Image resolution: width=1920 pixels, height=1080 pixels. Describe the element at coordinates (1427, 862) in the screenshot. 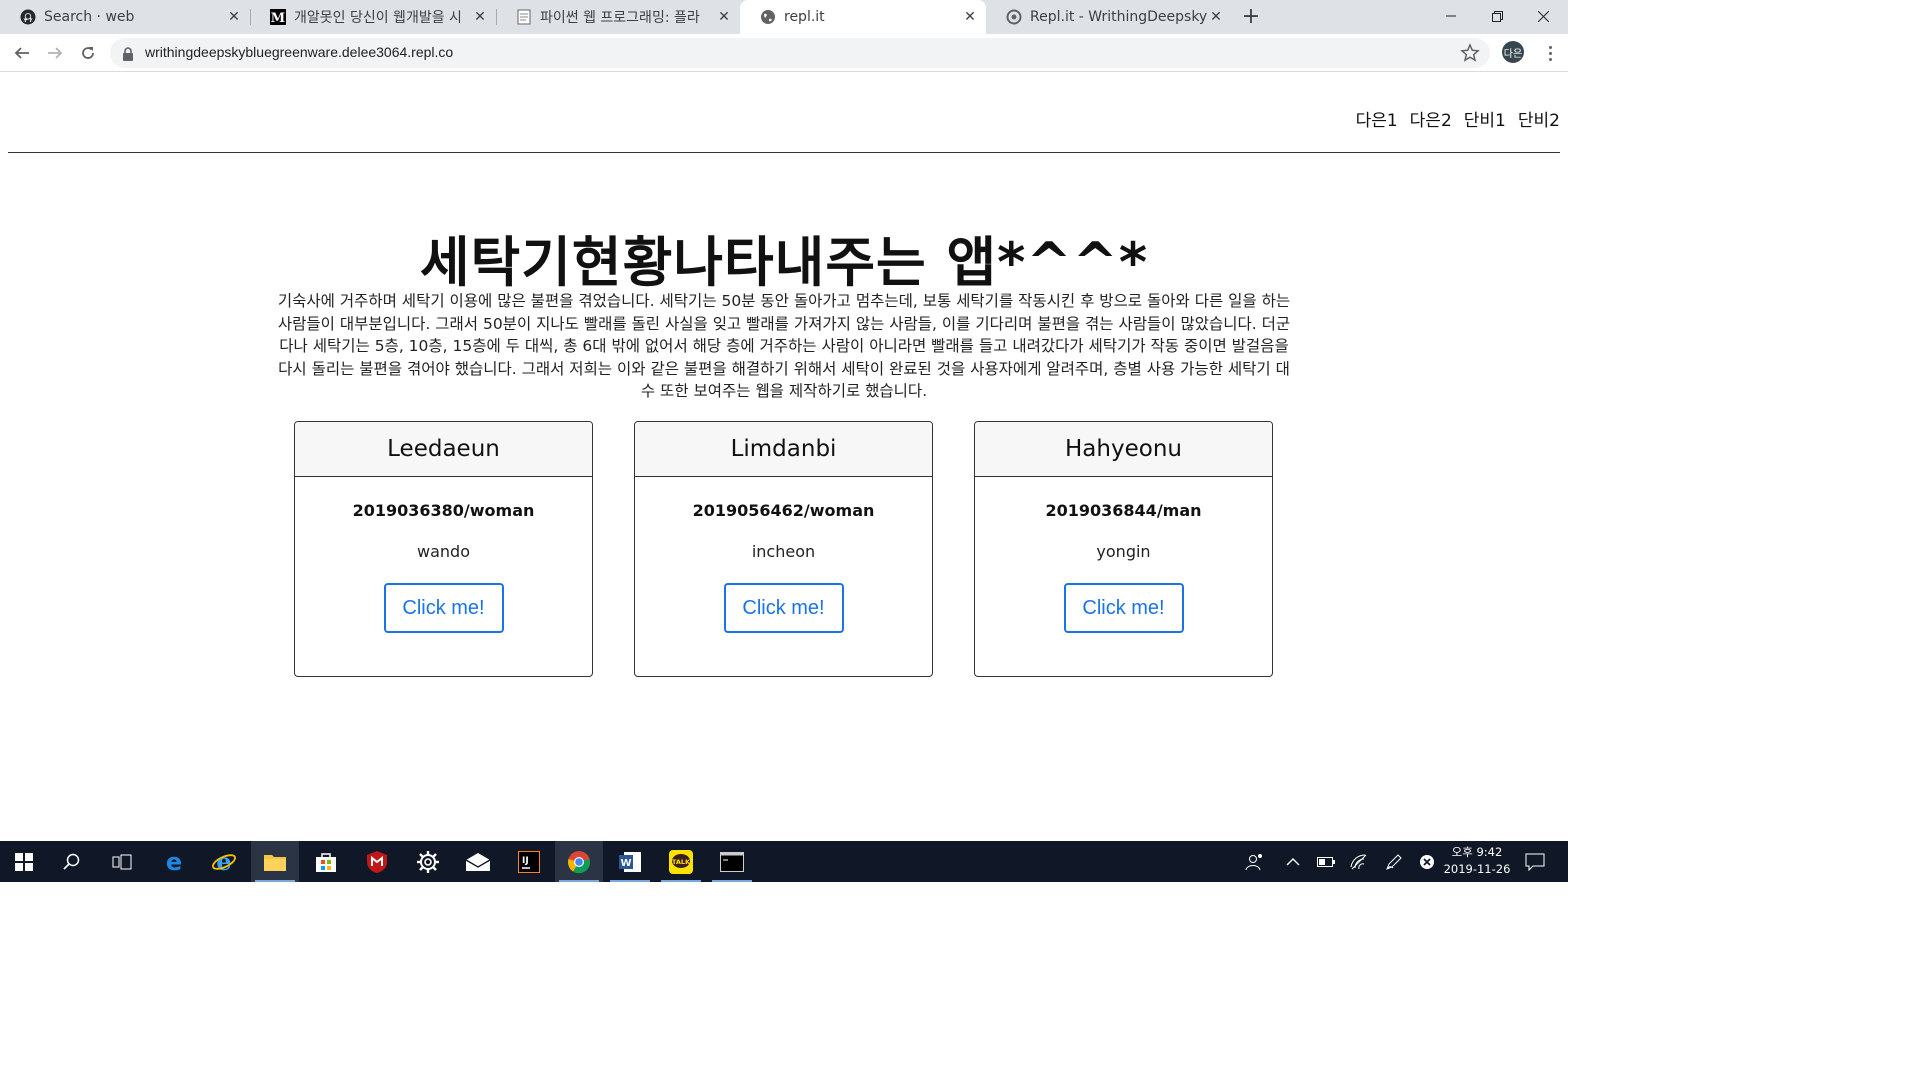

I see `mute-icon` at that location.